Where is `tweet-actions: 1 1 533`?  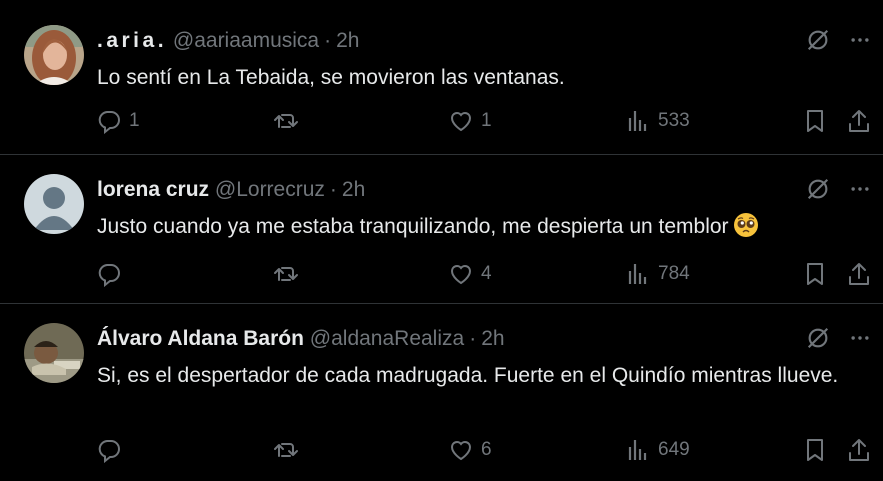
tweet-actions: 1 1 533 is located at coordinates (441, 121).